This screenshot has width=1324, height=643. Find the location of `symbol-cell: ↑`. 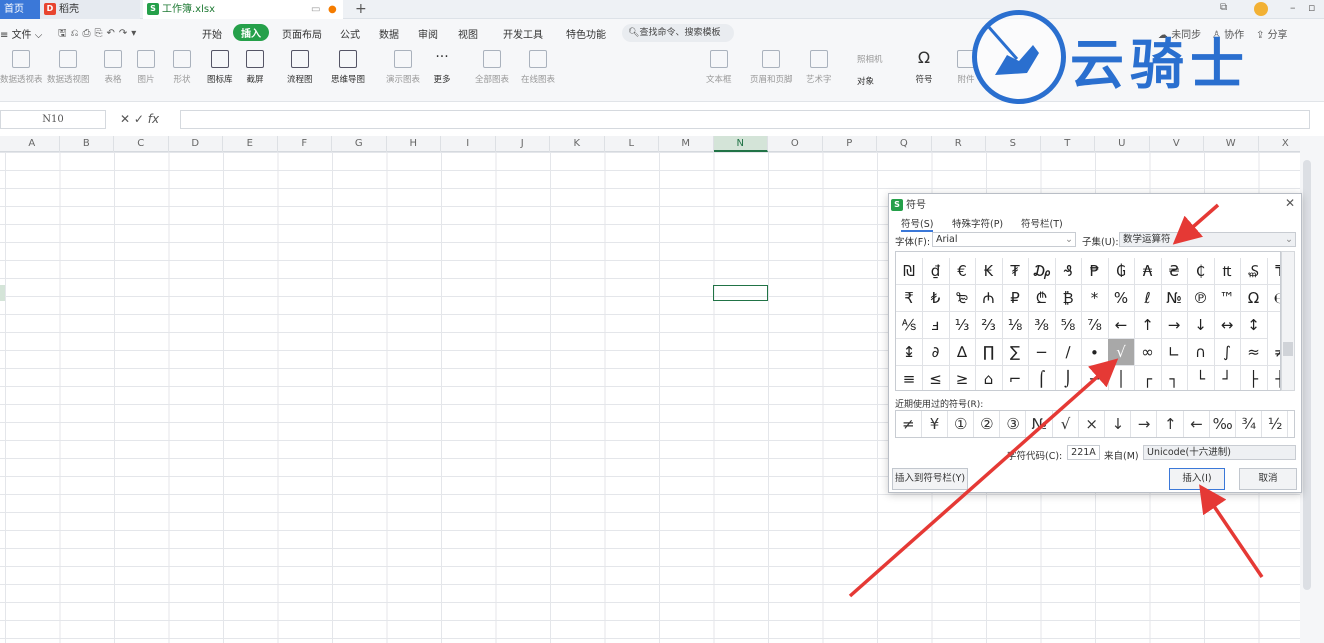

symbol-cell: ↑ is located at coordinates (1148, 325).